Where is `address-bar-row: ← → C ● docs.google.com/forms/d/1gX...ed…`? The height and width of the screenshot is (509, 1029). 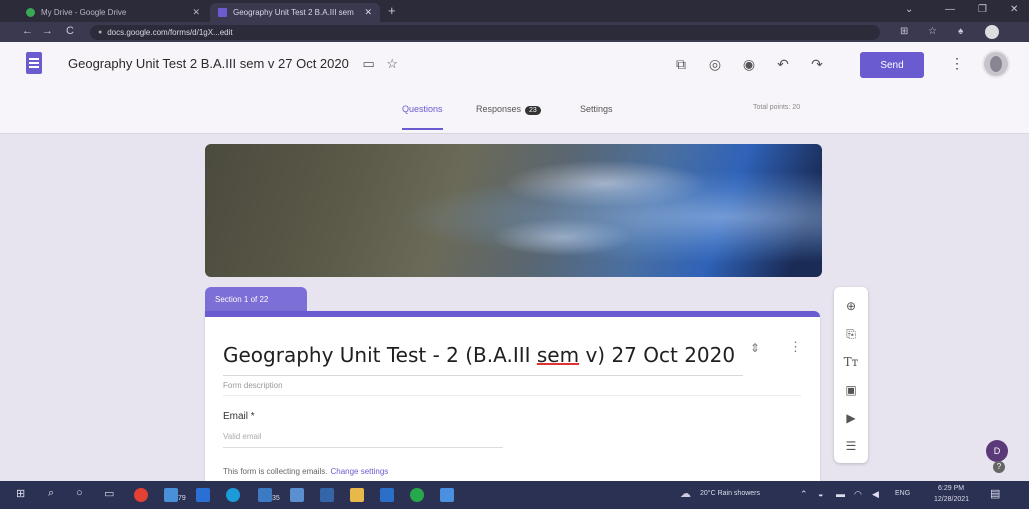 address-bar-row: ← → C ● docs.google.com/forms/d/1gX...ed… is located at coordinates (514, 32).